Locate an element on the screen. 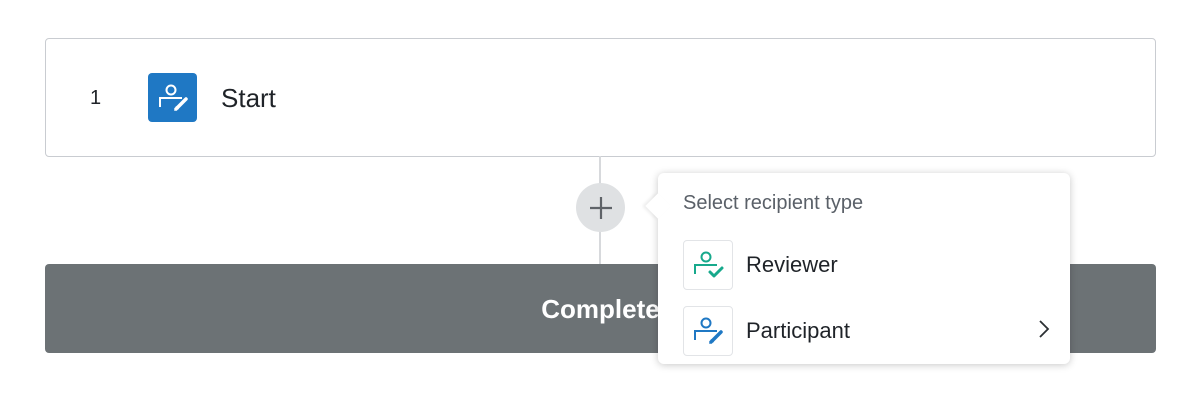  reviewer-icon is located at coordinates (708, 265).